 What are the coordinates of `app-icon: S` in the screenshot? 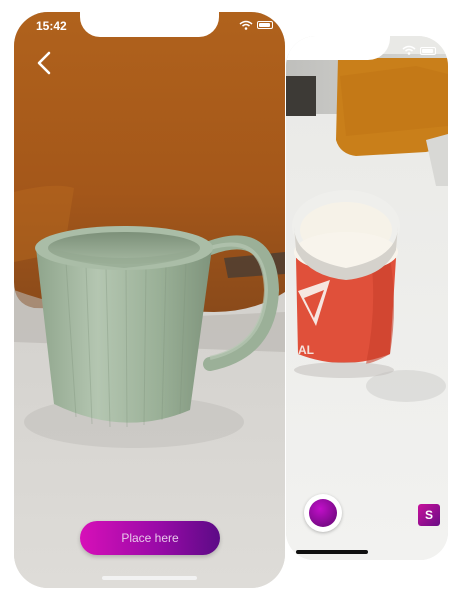 It's located at (429, 515).